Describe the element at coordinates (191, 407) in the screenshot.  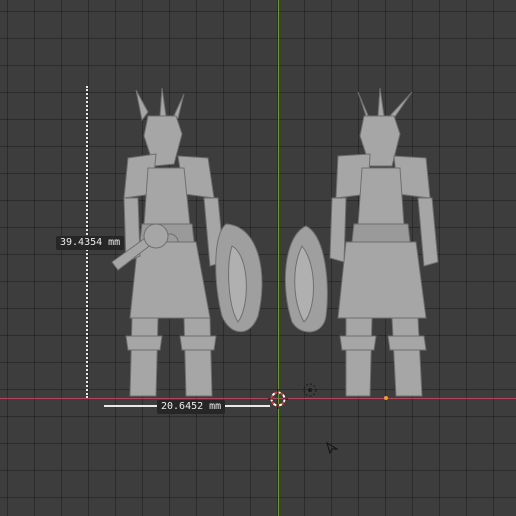
I see `width-measurement-label: 20.6452 mm` at that location.